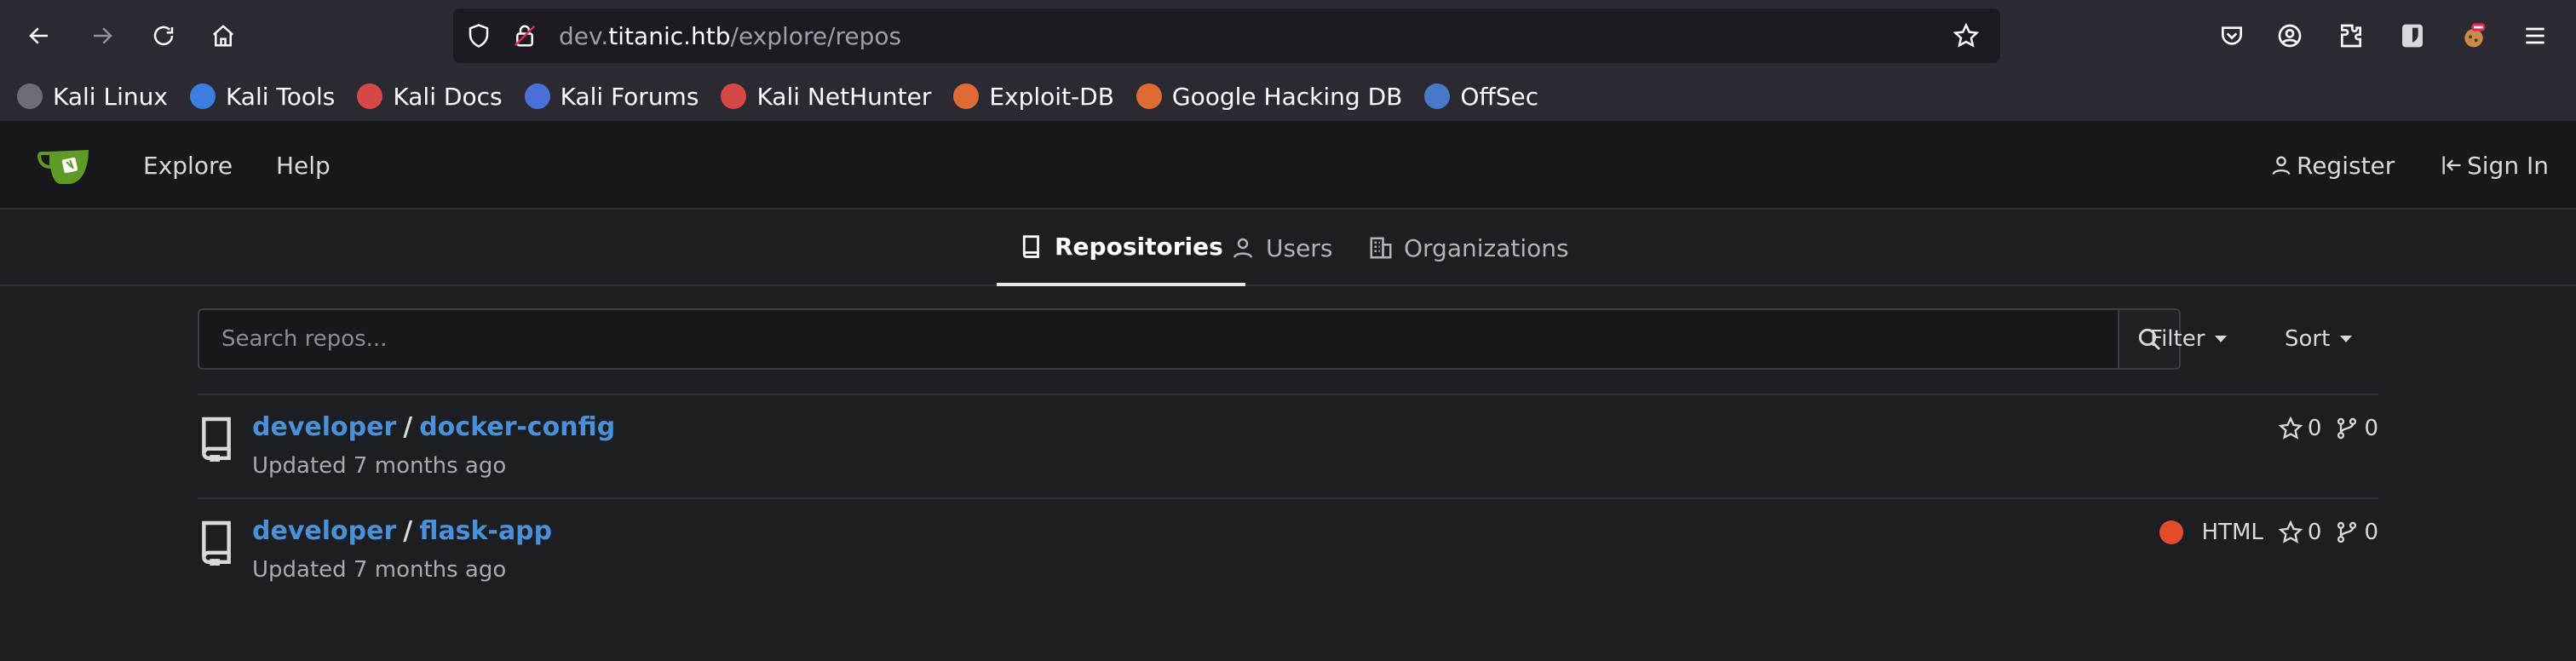 The image size is (2576, 661). I want to click on url-bar: dev.titanic.htb/explore/repos, so click(1226, 36).